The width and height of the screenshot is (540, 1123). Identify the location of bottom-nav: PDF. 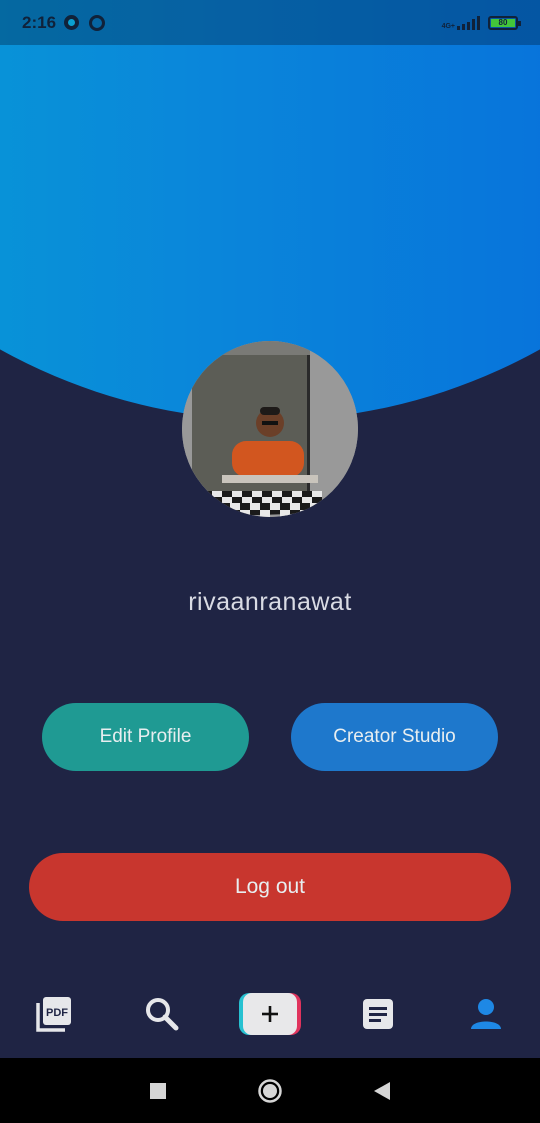
(270, 1014).